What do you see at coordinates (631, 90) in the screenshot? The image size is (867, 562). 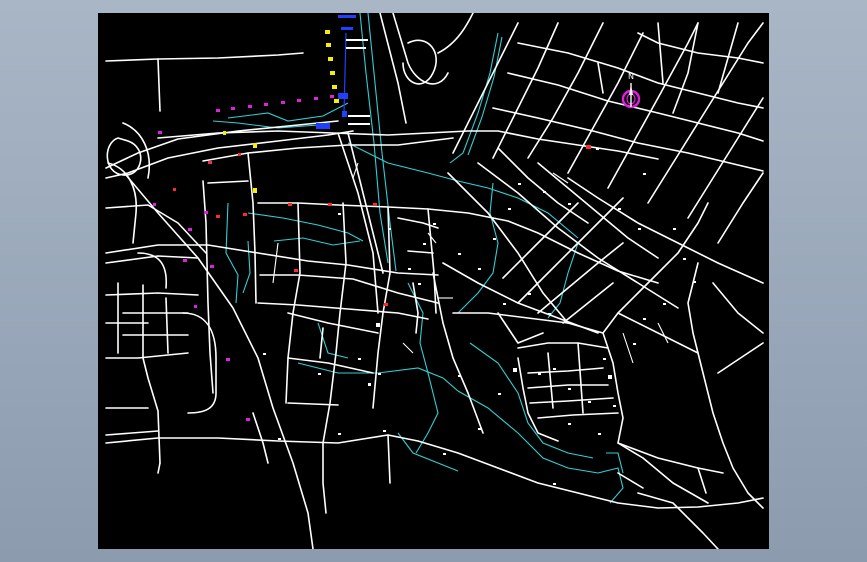 I see `north-arrow-icon: N` at bounding box center [631, 90].